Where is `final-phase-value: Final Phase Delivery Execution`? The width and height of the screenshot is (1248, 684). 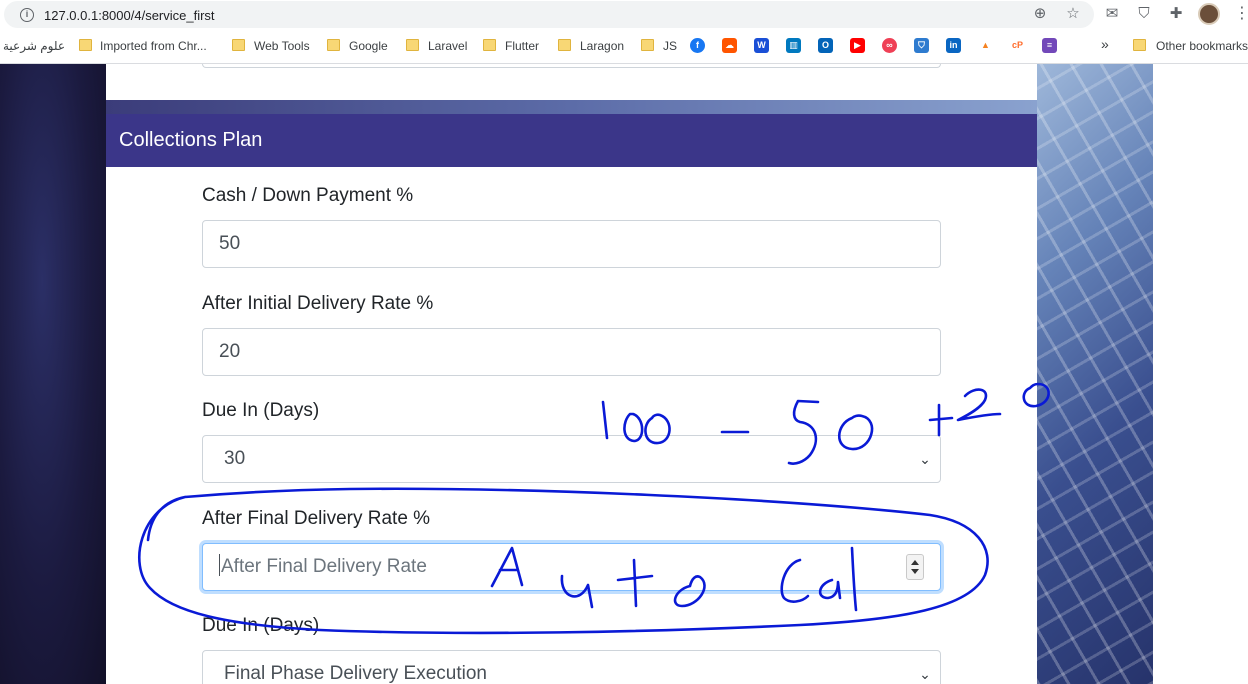 final-phase-value: Final Phase Delivery Execution is located at coordinates (355, 673).